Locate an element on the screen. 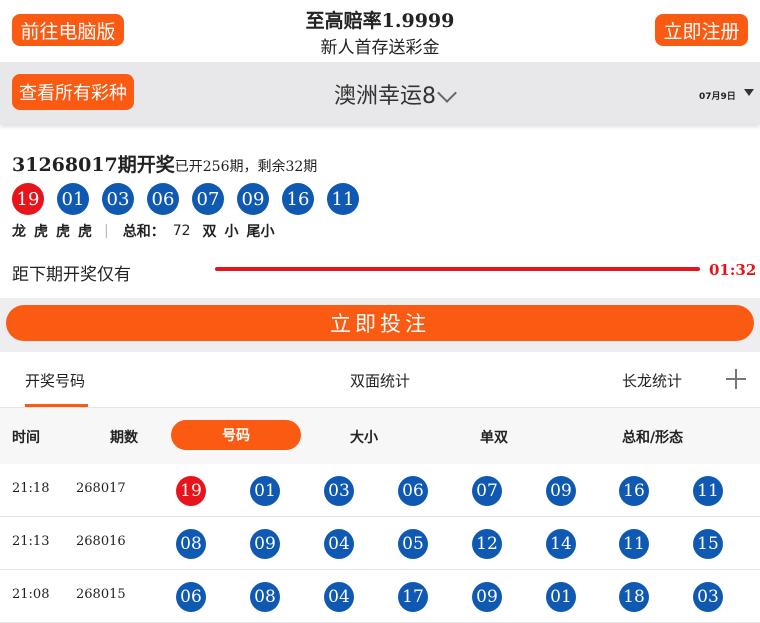 The image size is (760, 623). dragon-tiger-2: 虎 is located at coordinates (41, 232).